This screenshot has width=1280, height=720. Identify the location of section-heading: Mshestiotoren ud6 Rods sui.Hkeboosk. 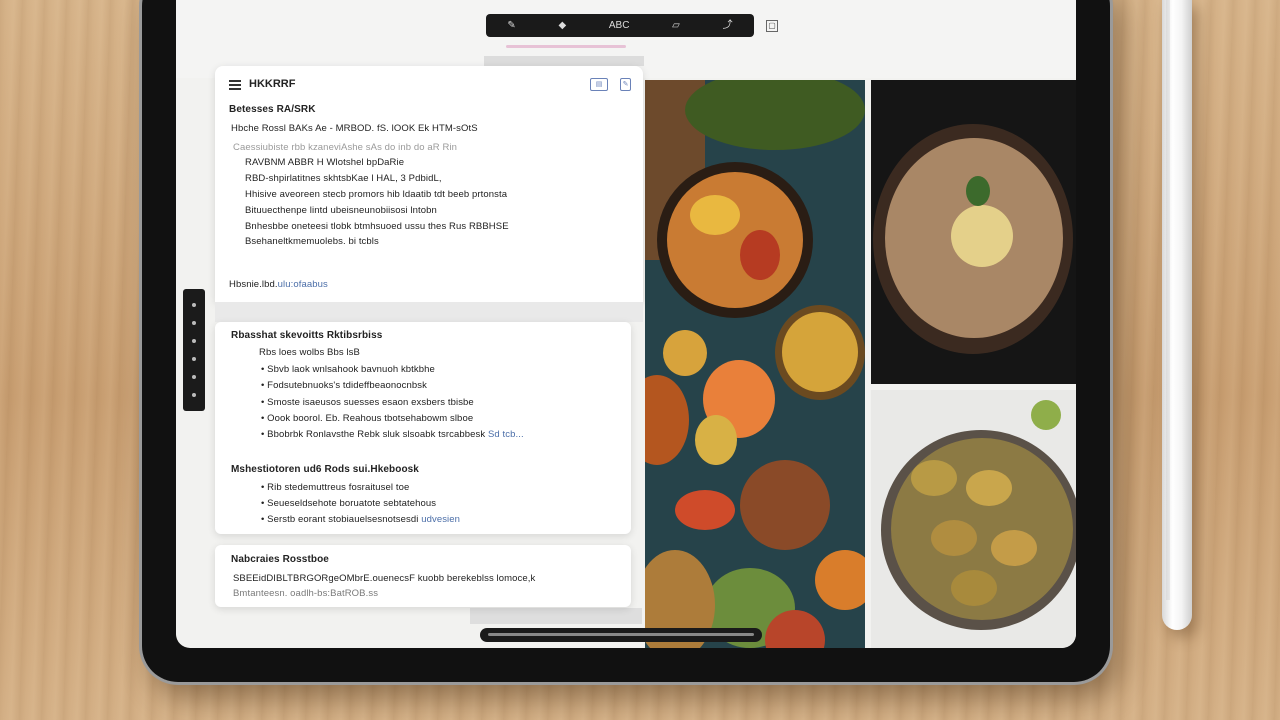
(325, 469).